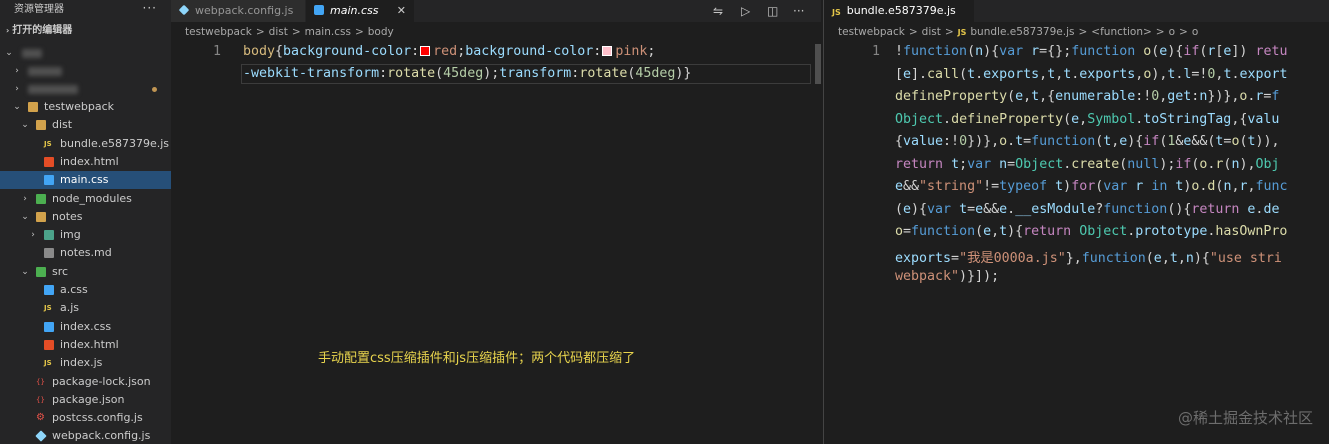  I want to click on tree-item: JS index.js, so click(85, 363).